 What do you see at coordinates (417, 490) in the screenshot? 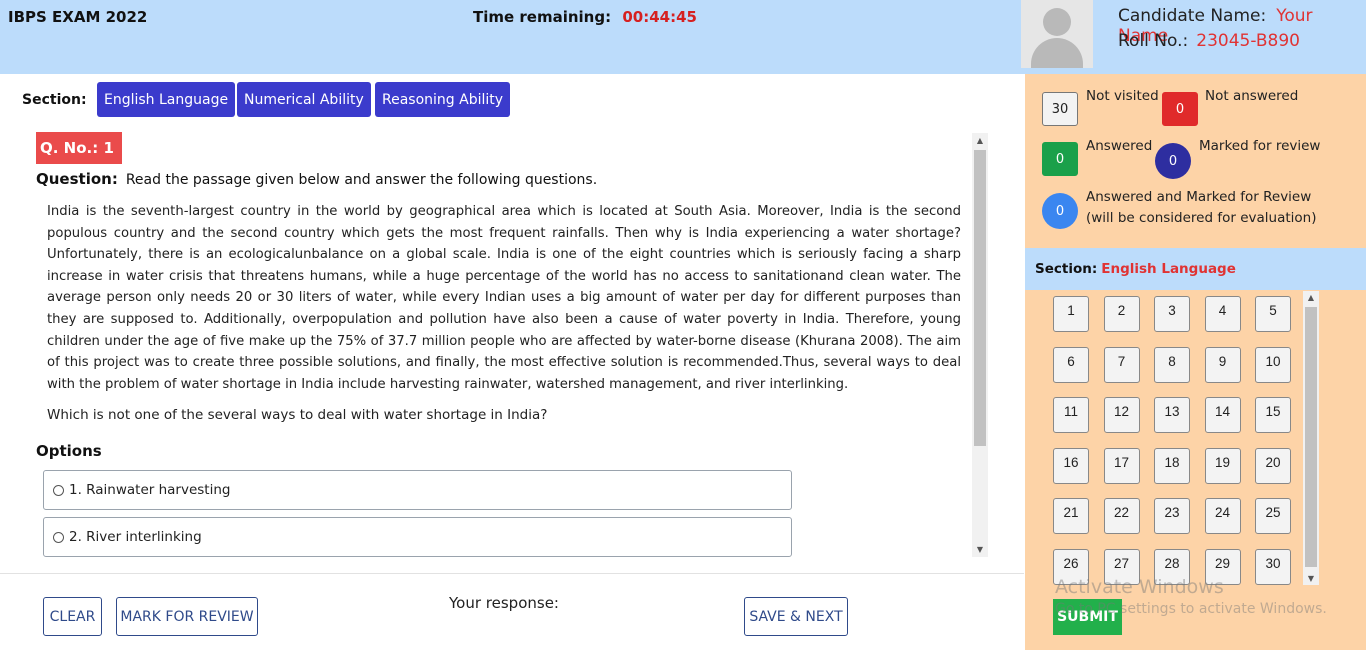
I see `option-1: 1. Rainwater harvesting` at bounding box center [417, 490].